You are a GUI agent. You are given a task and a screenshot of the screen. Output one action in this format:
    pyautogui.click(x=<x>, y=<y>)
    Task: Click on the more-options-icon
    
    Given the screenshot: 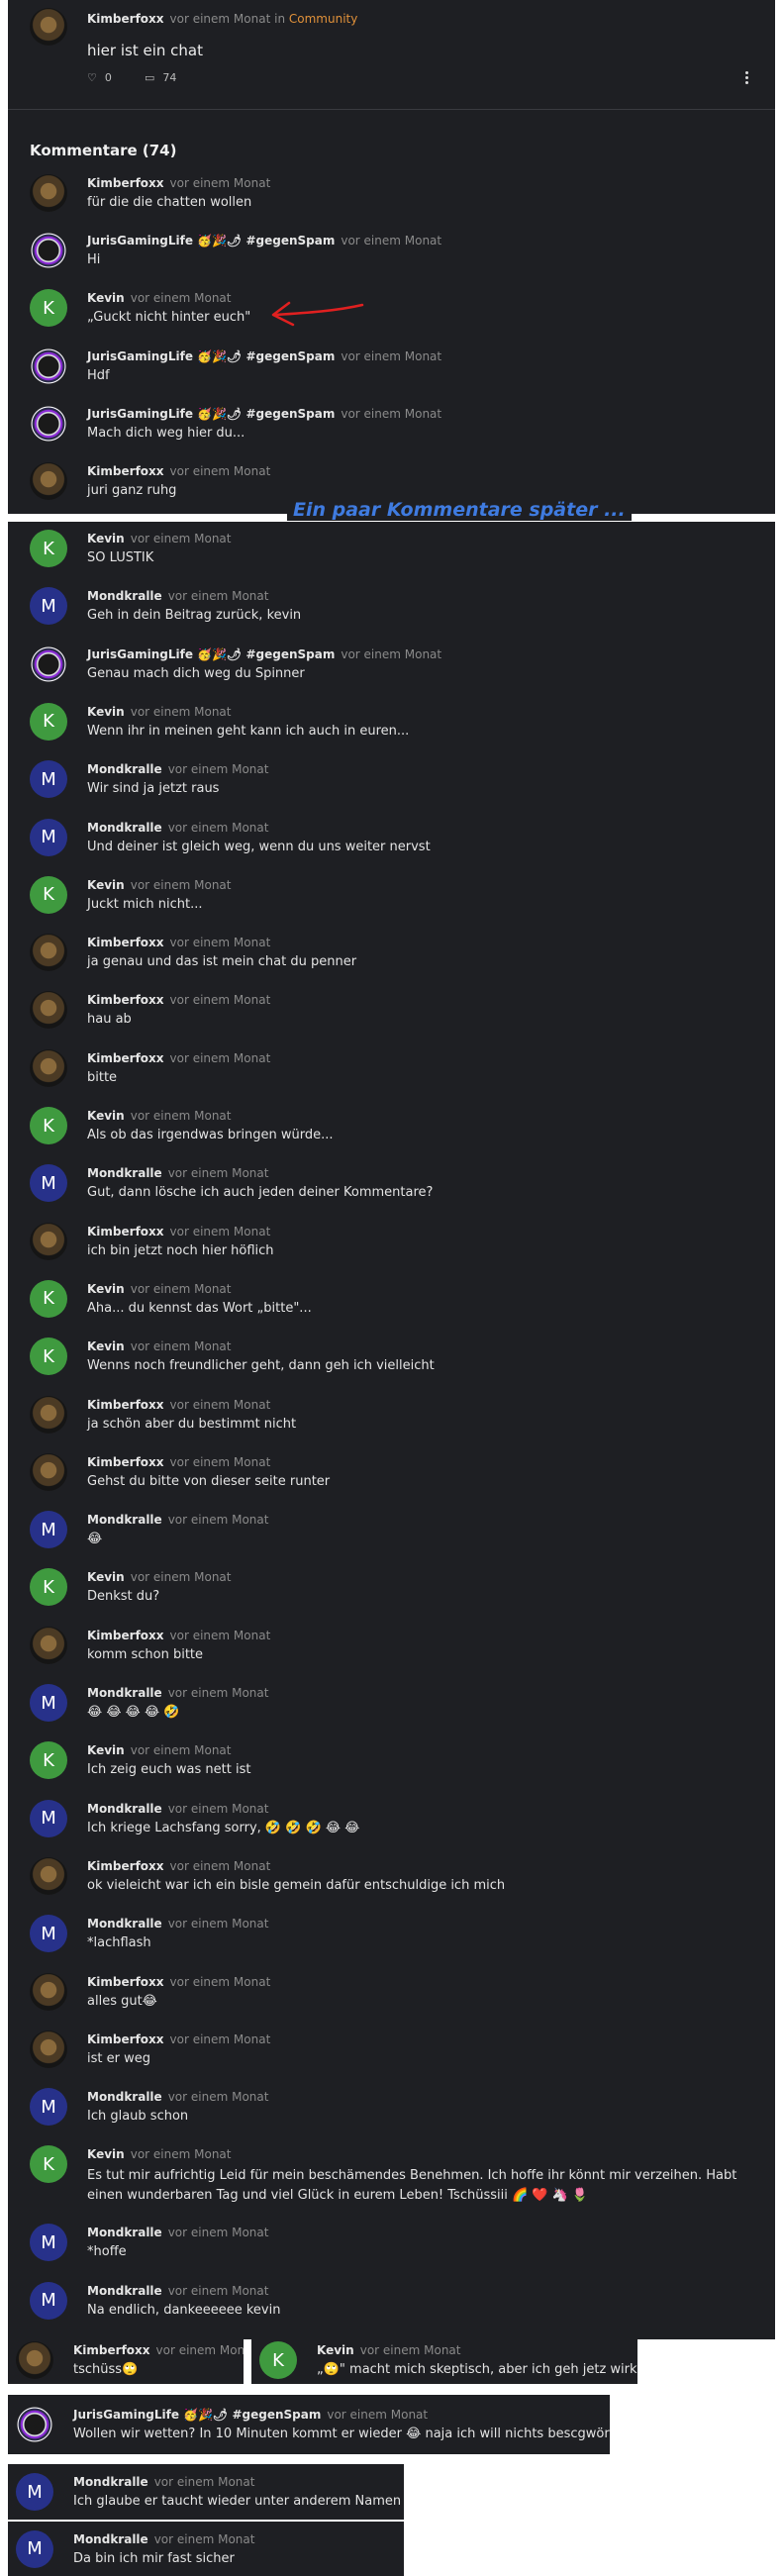 What is the action you would take?
    pyautogui.click(x=748, y=77)
    